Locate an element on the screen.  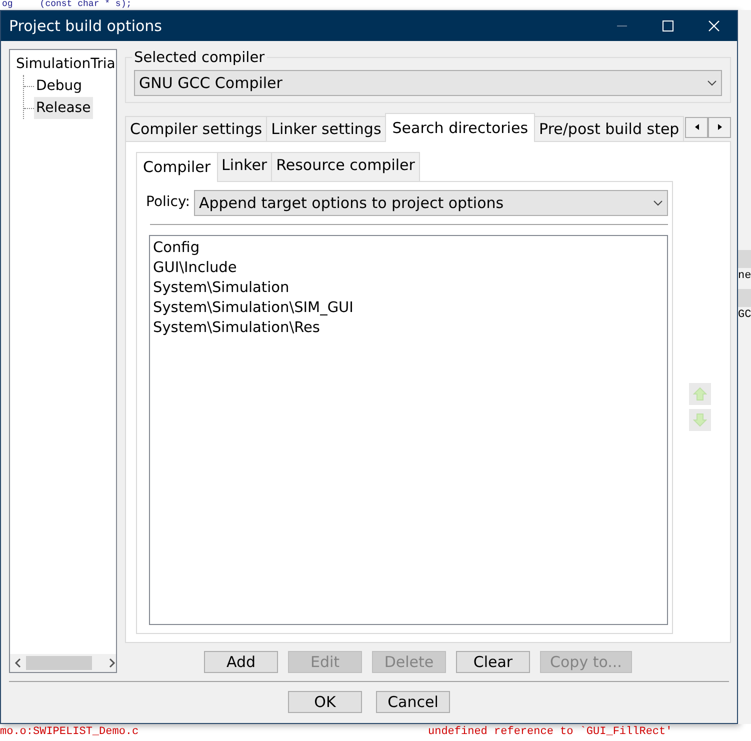
scrollbar-thumb is located at coordinates (59, 663).